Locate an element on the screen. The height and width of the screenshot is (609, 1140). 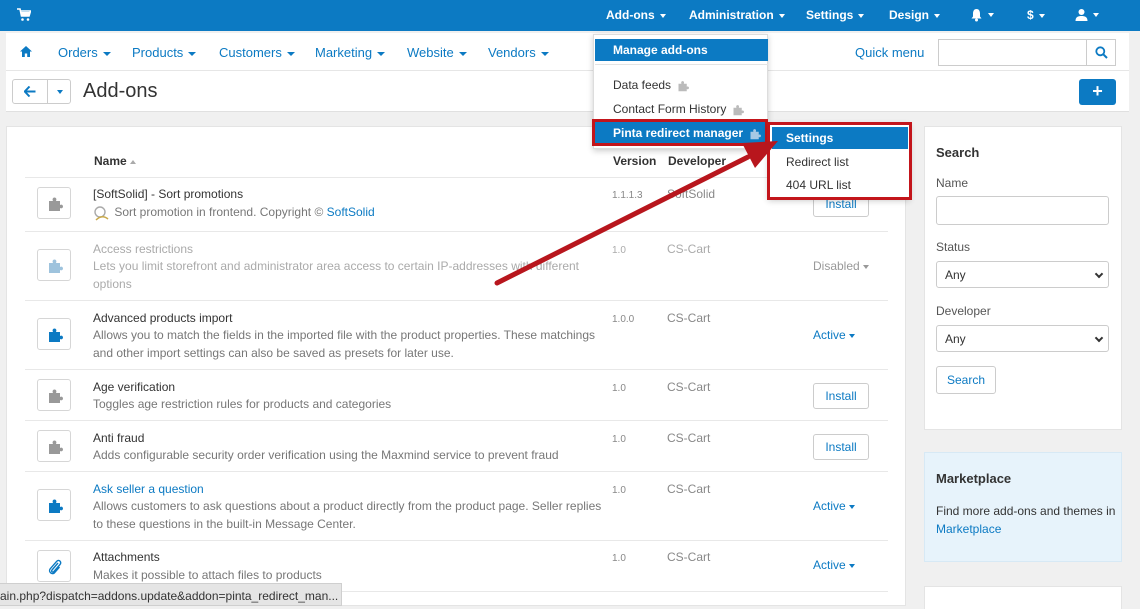
column-header-developer: Developer is located at coordinates (697, 161).